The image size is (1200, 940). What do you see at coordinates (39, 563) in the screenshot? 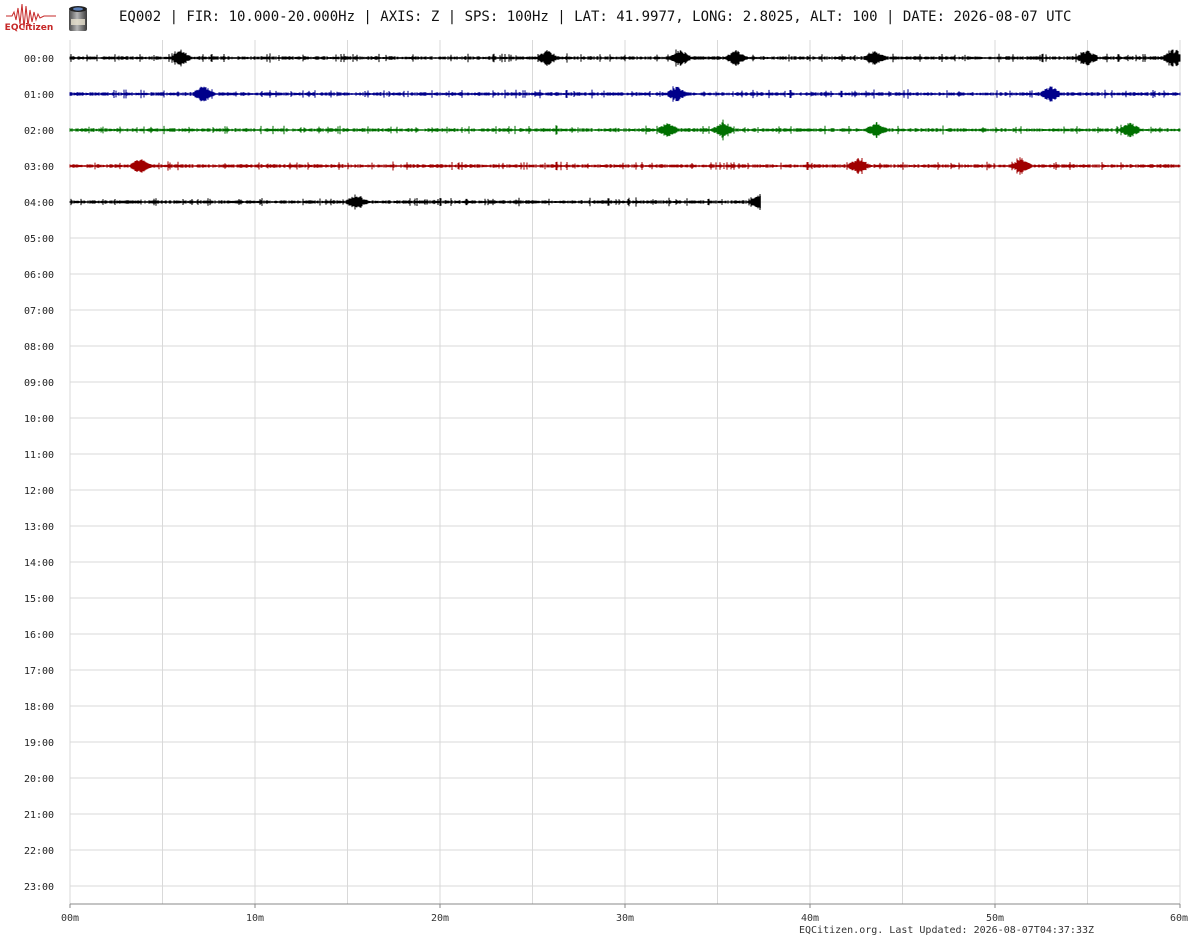
I see `row-label: 14:00` at bounding box center [39, 563].